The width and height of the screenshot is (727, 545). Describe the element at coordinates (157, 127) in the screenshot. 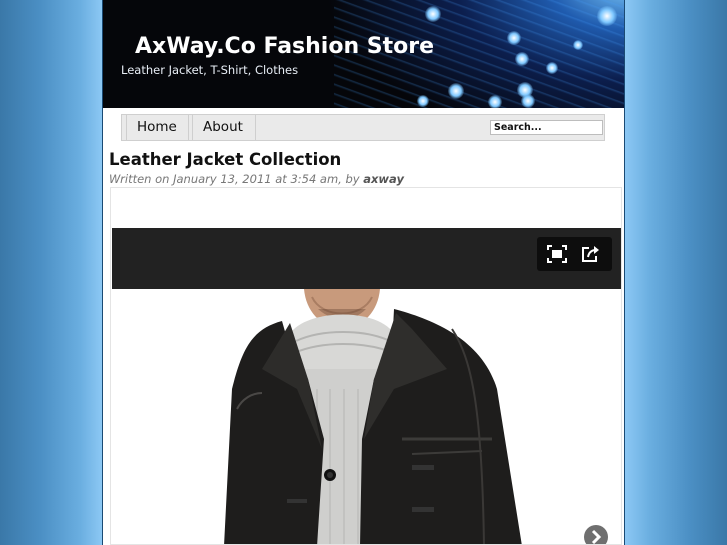

I see `nav-item-home: Home` at that location.